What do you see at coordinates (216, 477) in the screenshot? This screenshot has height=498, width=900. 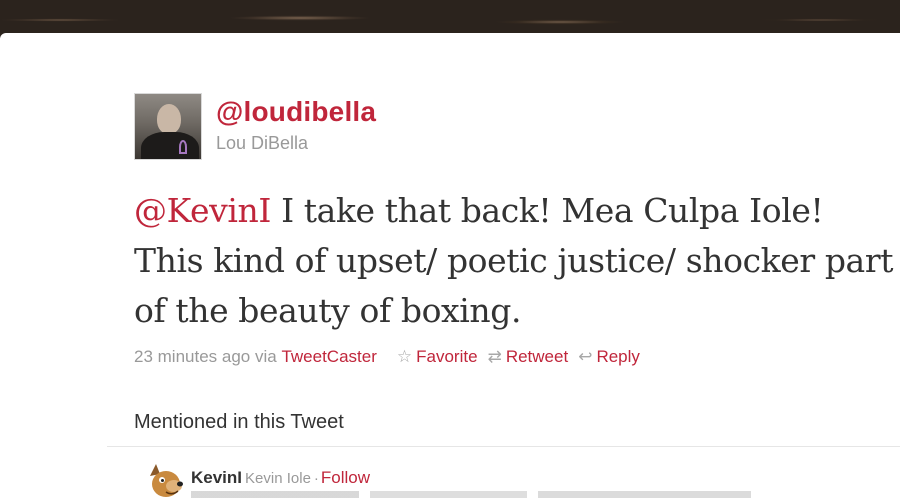 I see `mentioned-screen-name: KevinI` at bounding box center [216, 477].